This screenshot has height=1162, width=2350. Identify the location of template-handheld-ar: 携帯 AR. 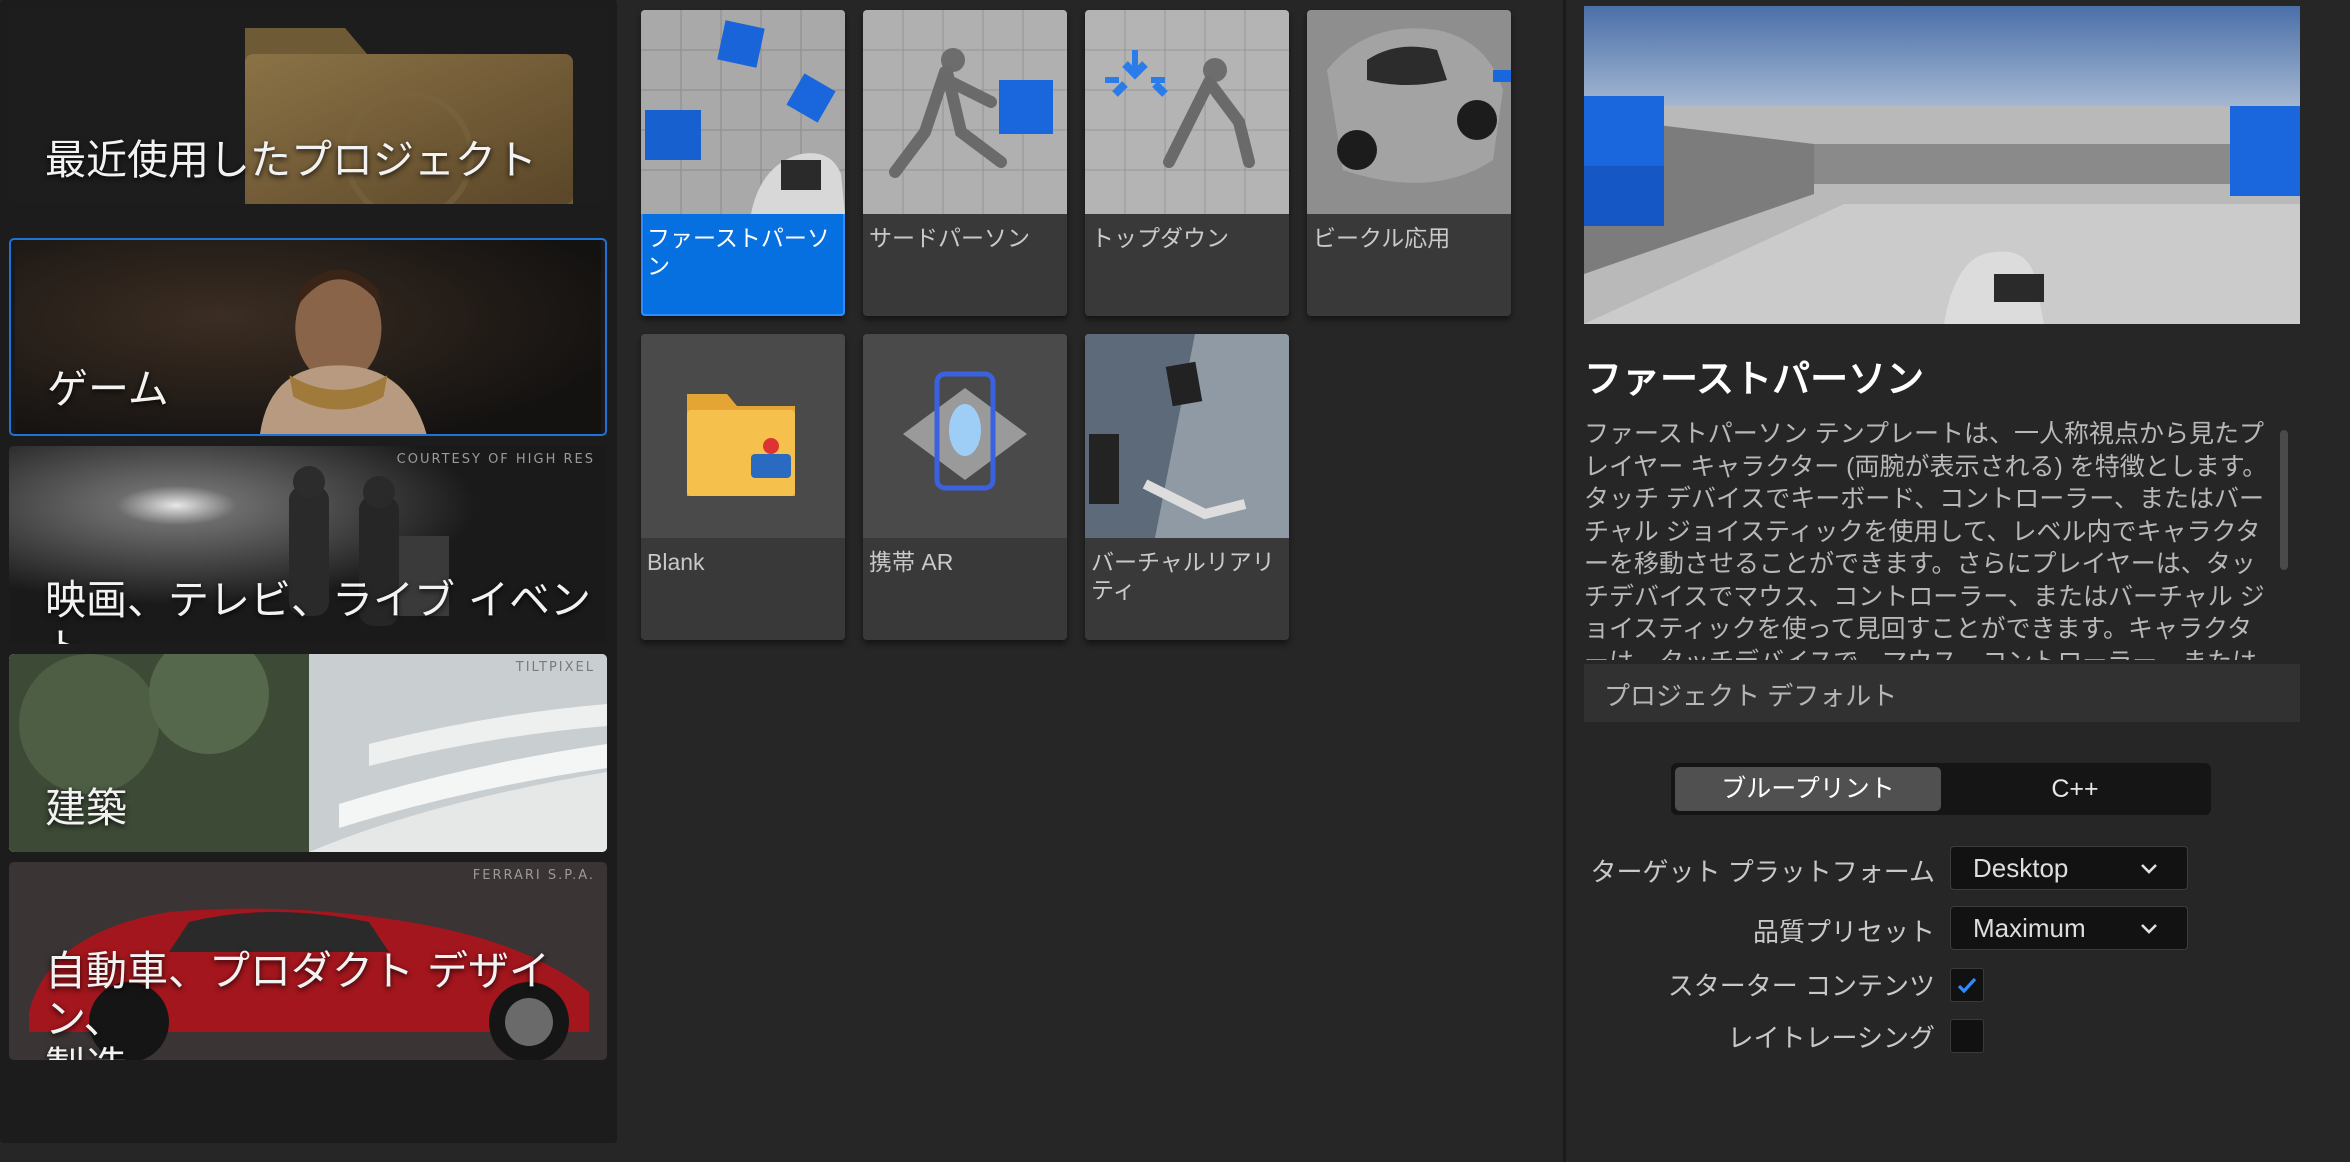
(965, 487).